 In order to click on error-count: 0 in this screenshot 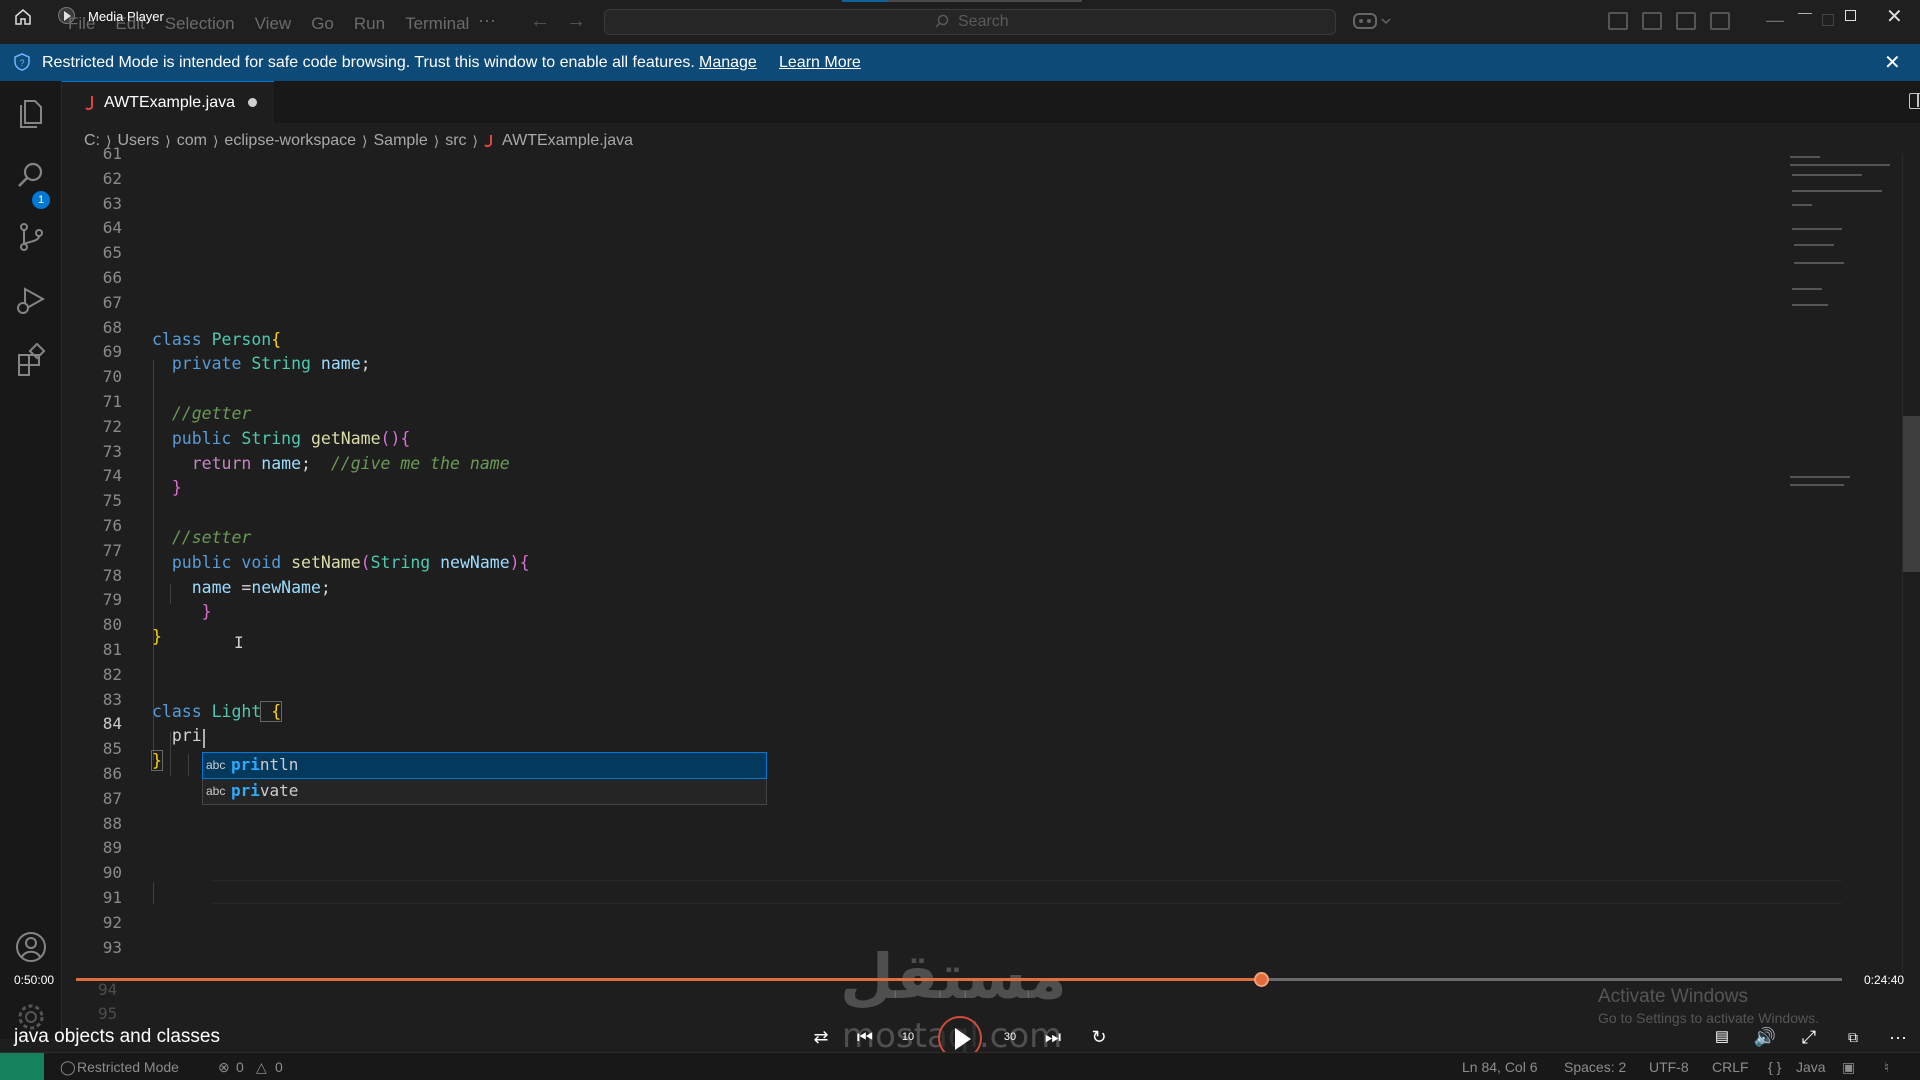, I will do `click(240, 1067)`.